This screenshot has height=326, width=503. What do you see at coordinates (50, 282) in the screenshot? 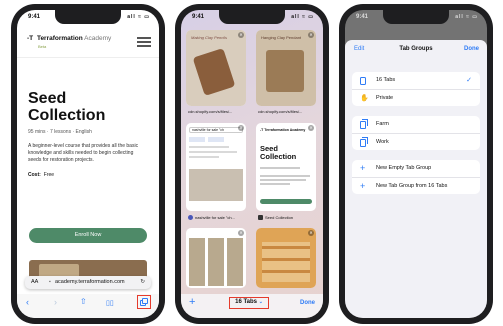
I see `lock-icon: ▪` at bounding box center [50, 282].